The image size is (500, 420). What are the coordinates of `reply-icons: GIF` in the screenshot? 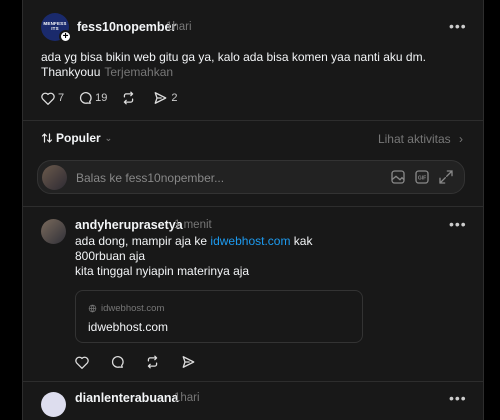 It's located at (422, 177).